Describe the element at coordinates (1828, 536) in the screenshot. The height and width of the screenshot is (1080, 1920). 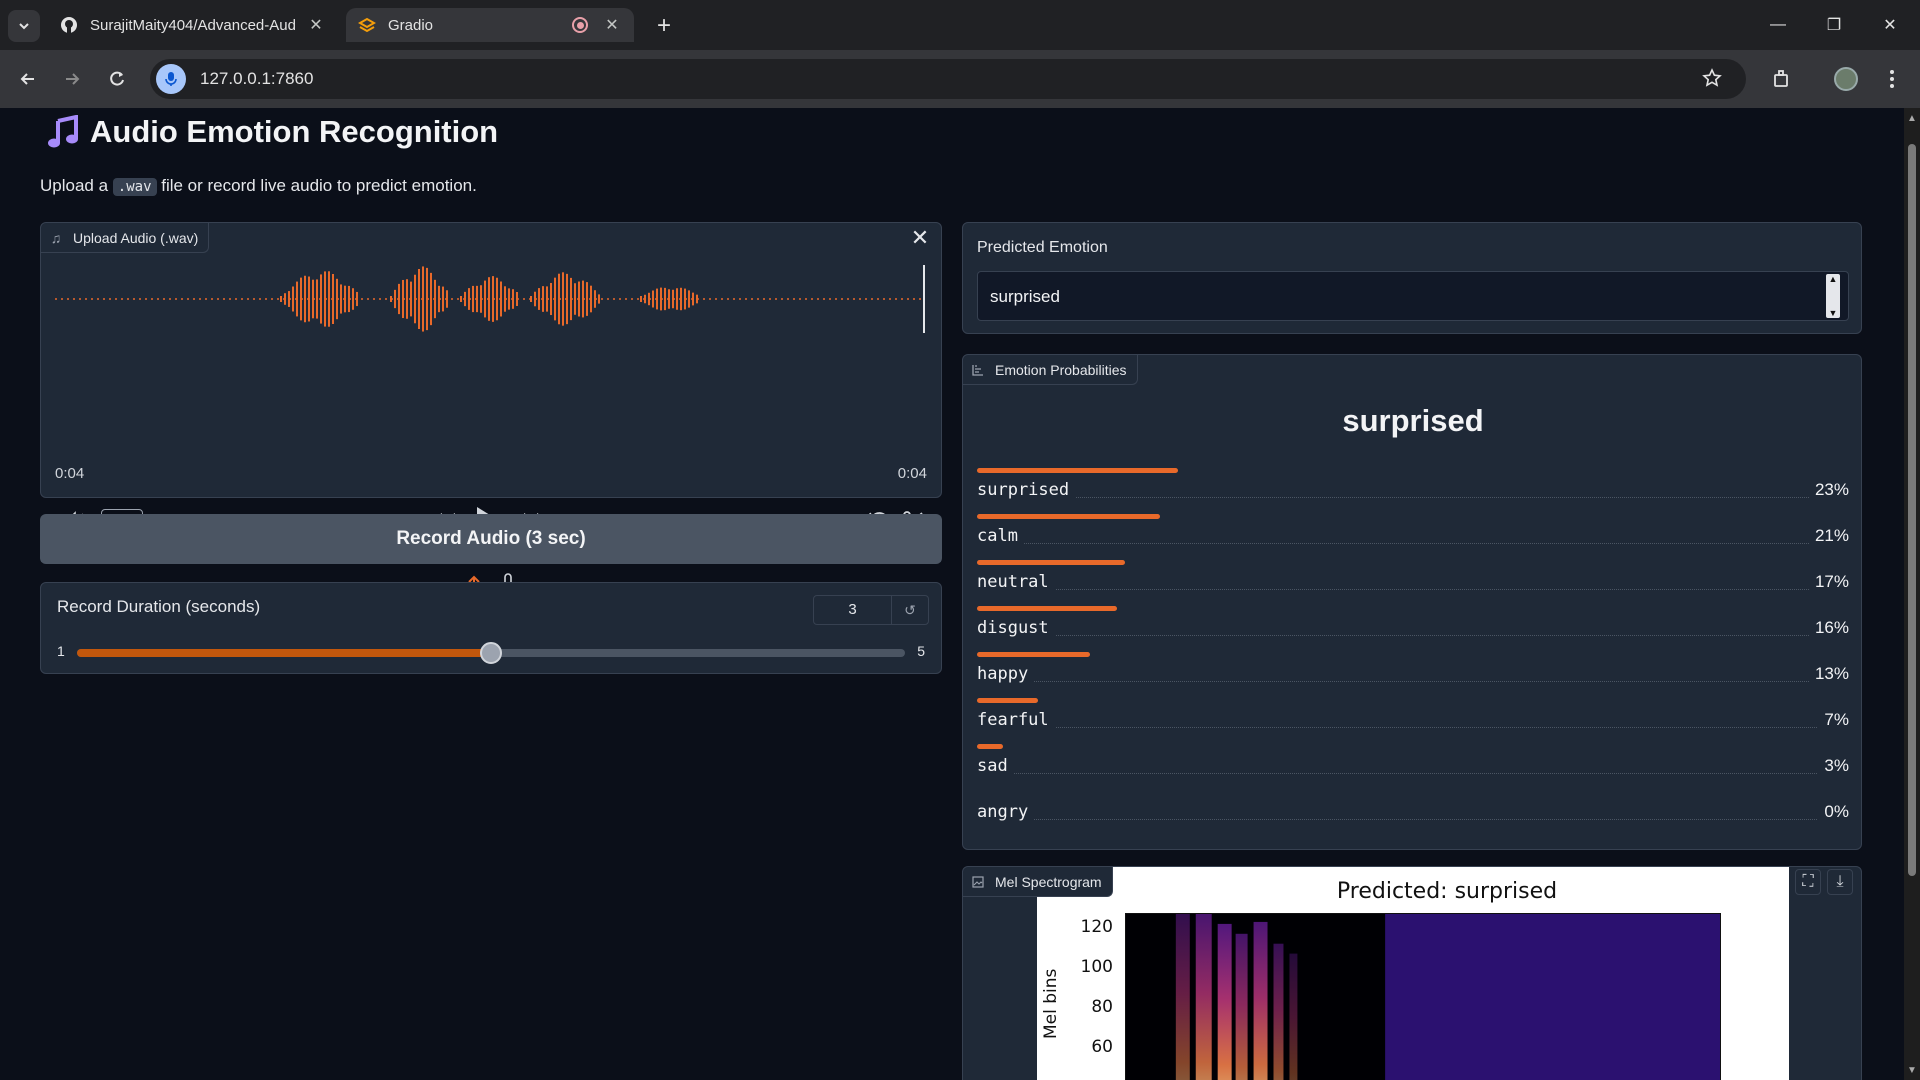
I see `emotion-percentage: 21%` at that location.